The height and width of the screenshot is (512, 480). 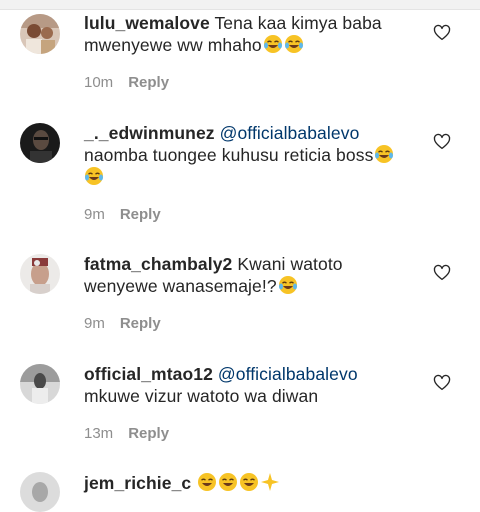 I want to click on comment-username: jem_richie_c, so click(x=137, y=483).